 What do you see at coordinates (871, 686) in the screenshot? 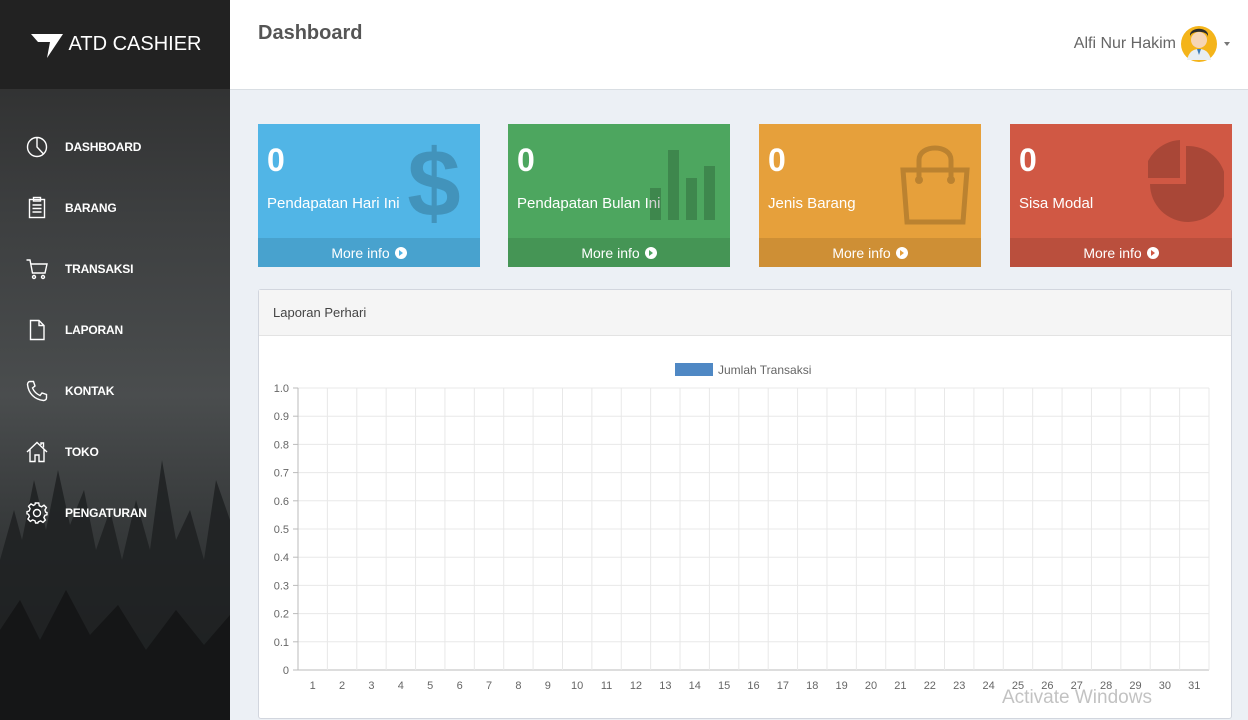
I see `x-tick-label: 20` at bounding box center [871, 686].